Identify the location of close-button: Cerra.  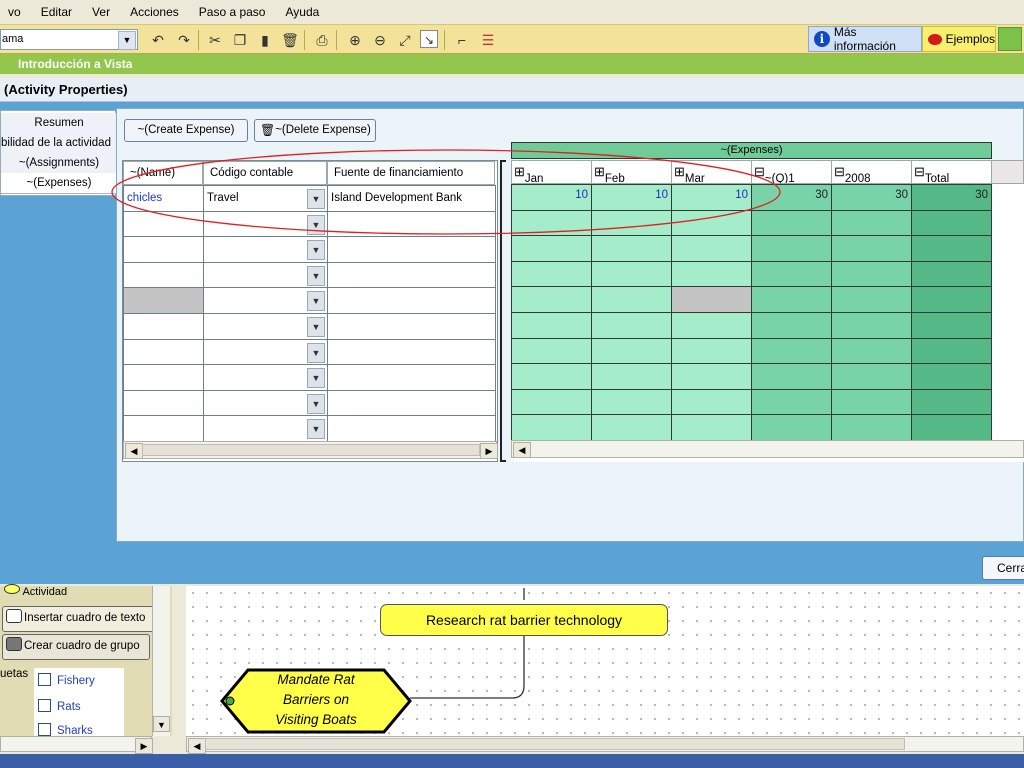
(1003, 568).